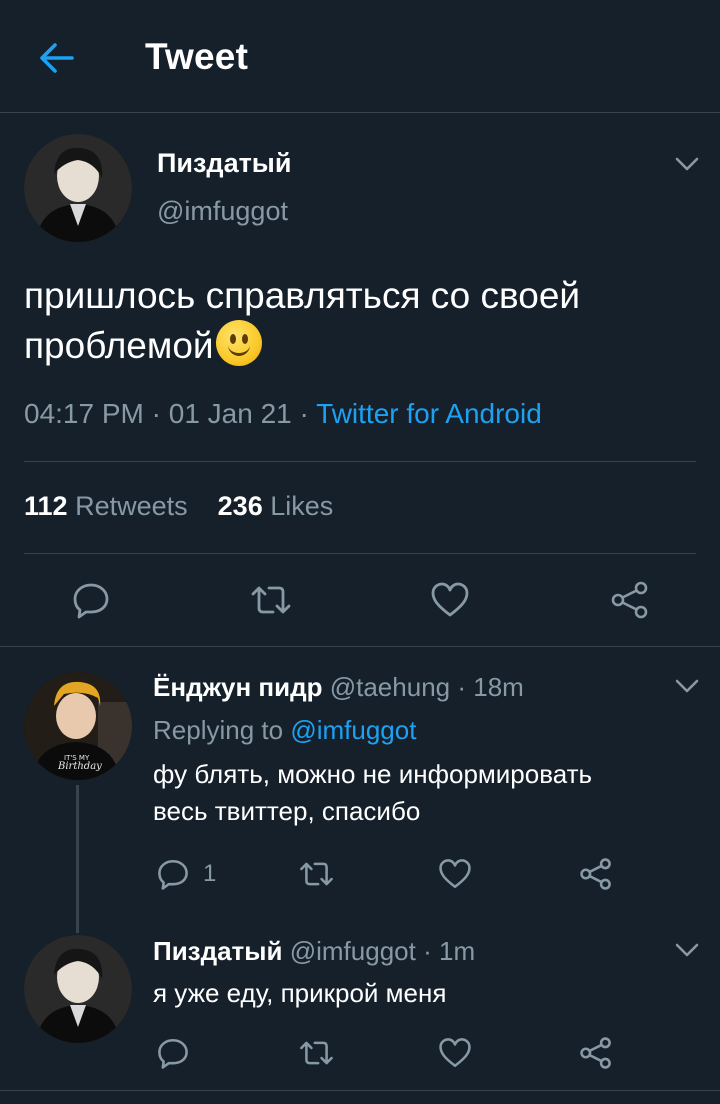  I want to click on avatar-image: IT'S MY Birthday, so click(78, 726).